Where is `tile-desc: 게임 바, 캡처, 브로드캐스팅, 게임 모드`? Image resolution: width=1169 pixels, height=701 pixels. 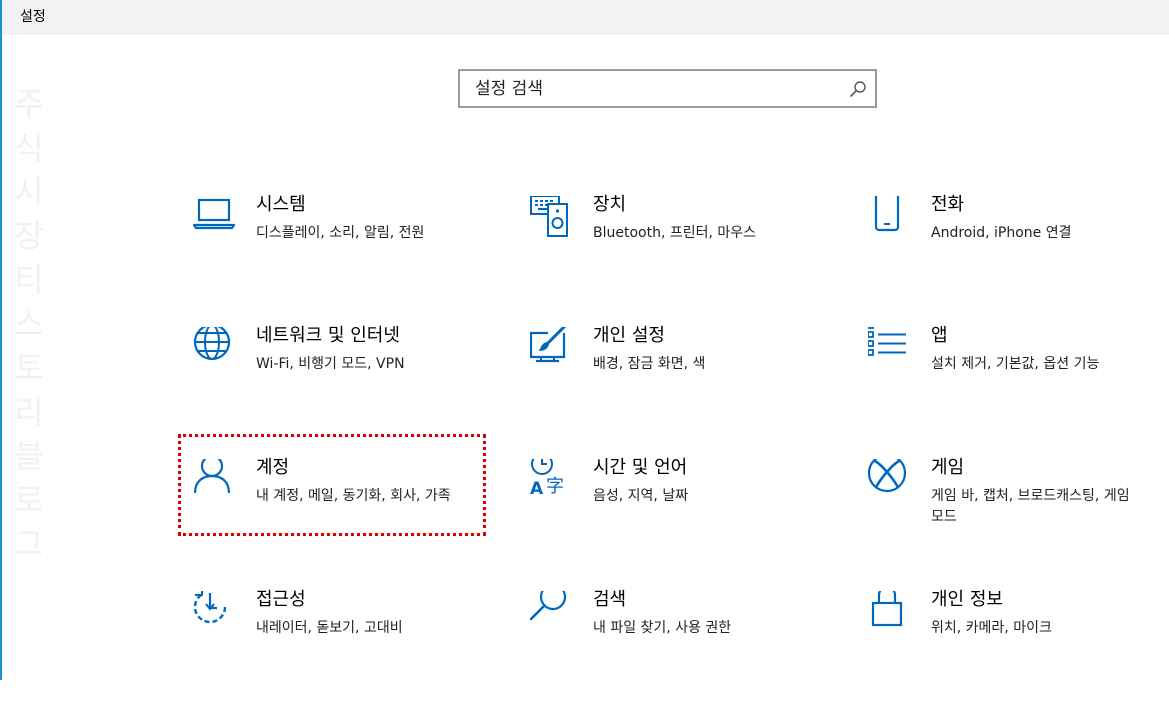 tile-desc: 게임 바, 캡처, 브로드캐스팅, 게임 모드 is located at coordinates (1030, 506).